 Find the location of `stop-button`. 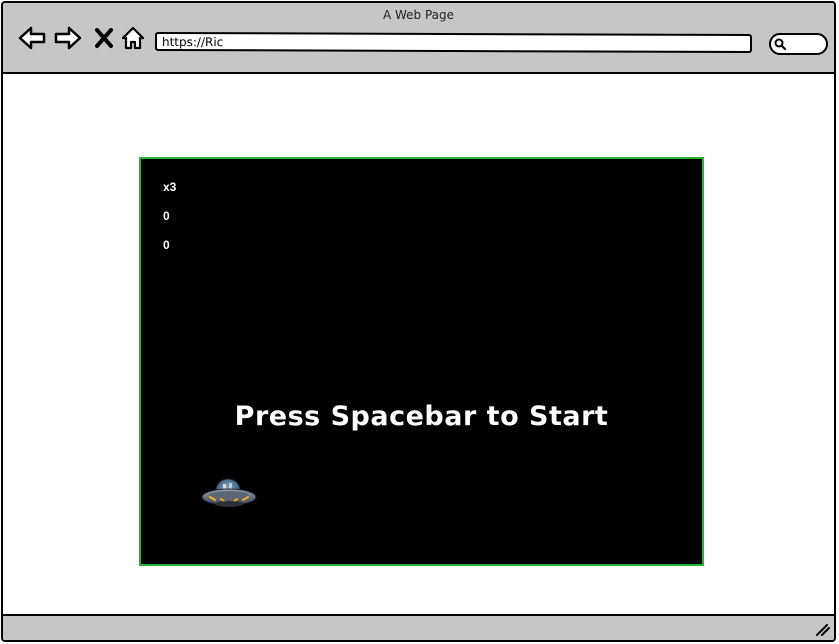

stop-button is located at coordinates (104, 38).